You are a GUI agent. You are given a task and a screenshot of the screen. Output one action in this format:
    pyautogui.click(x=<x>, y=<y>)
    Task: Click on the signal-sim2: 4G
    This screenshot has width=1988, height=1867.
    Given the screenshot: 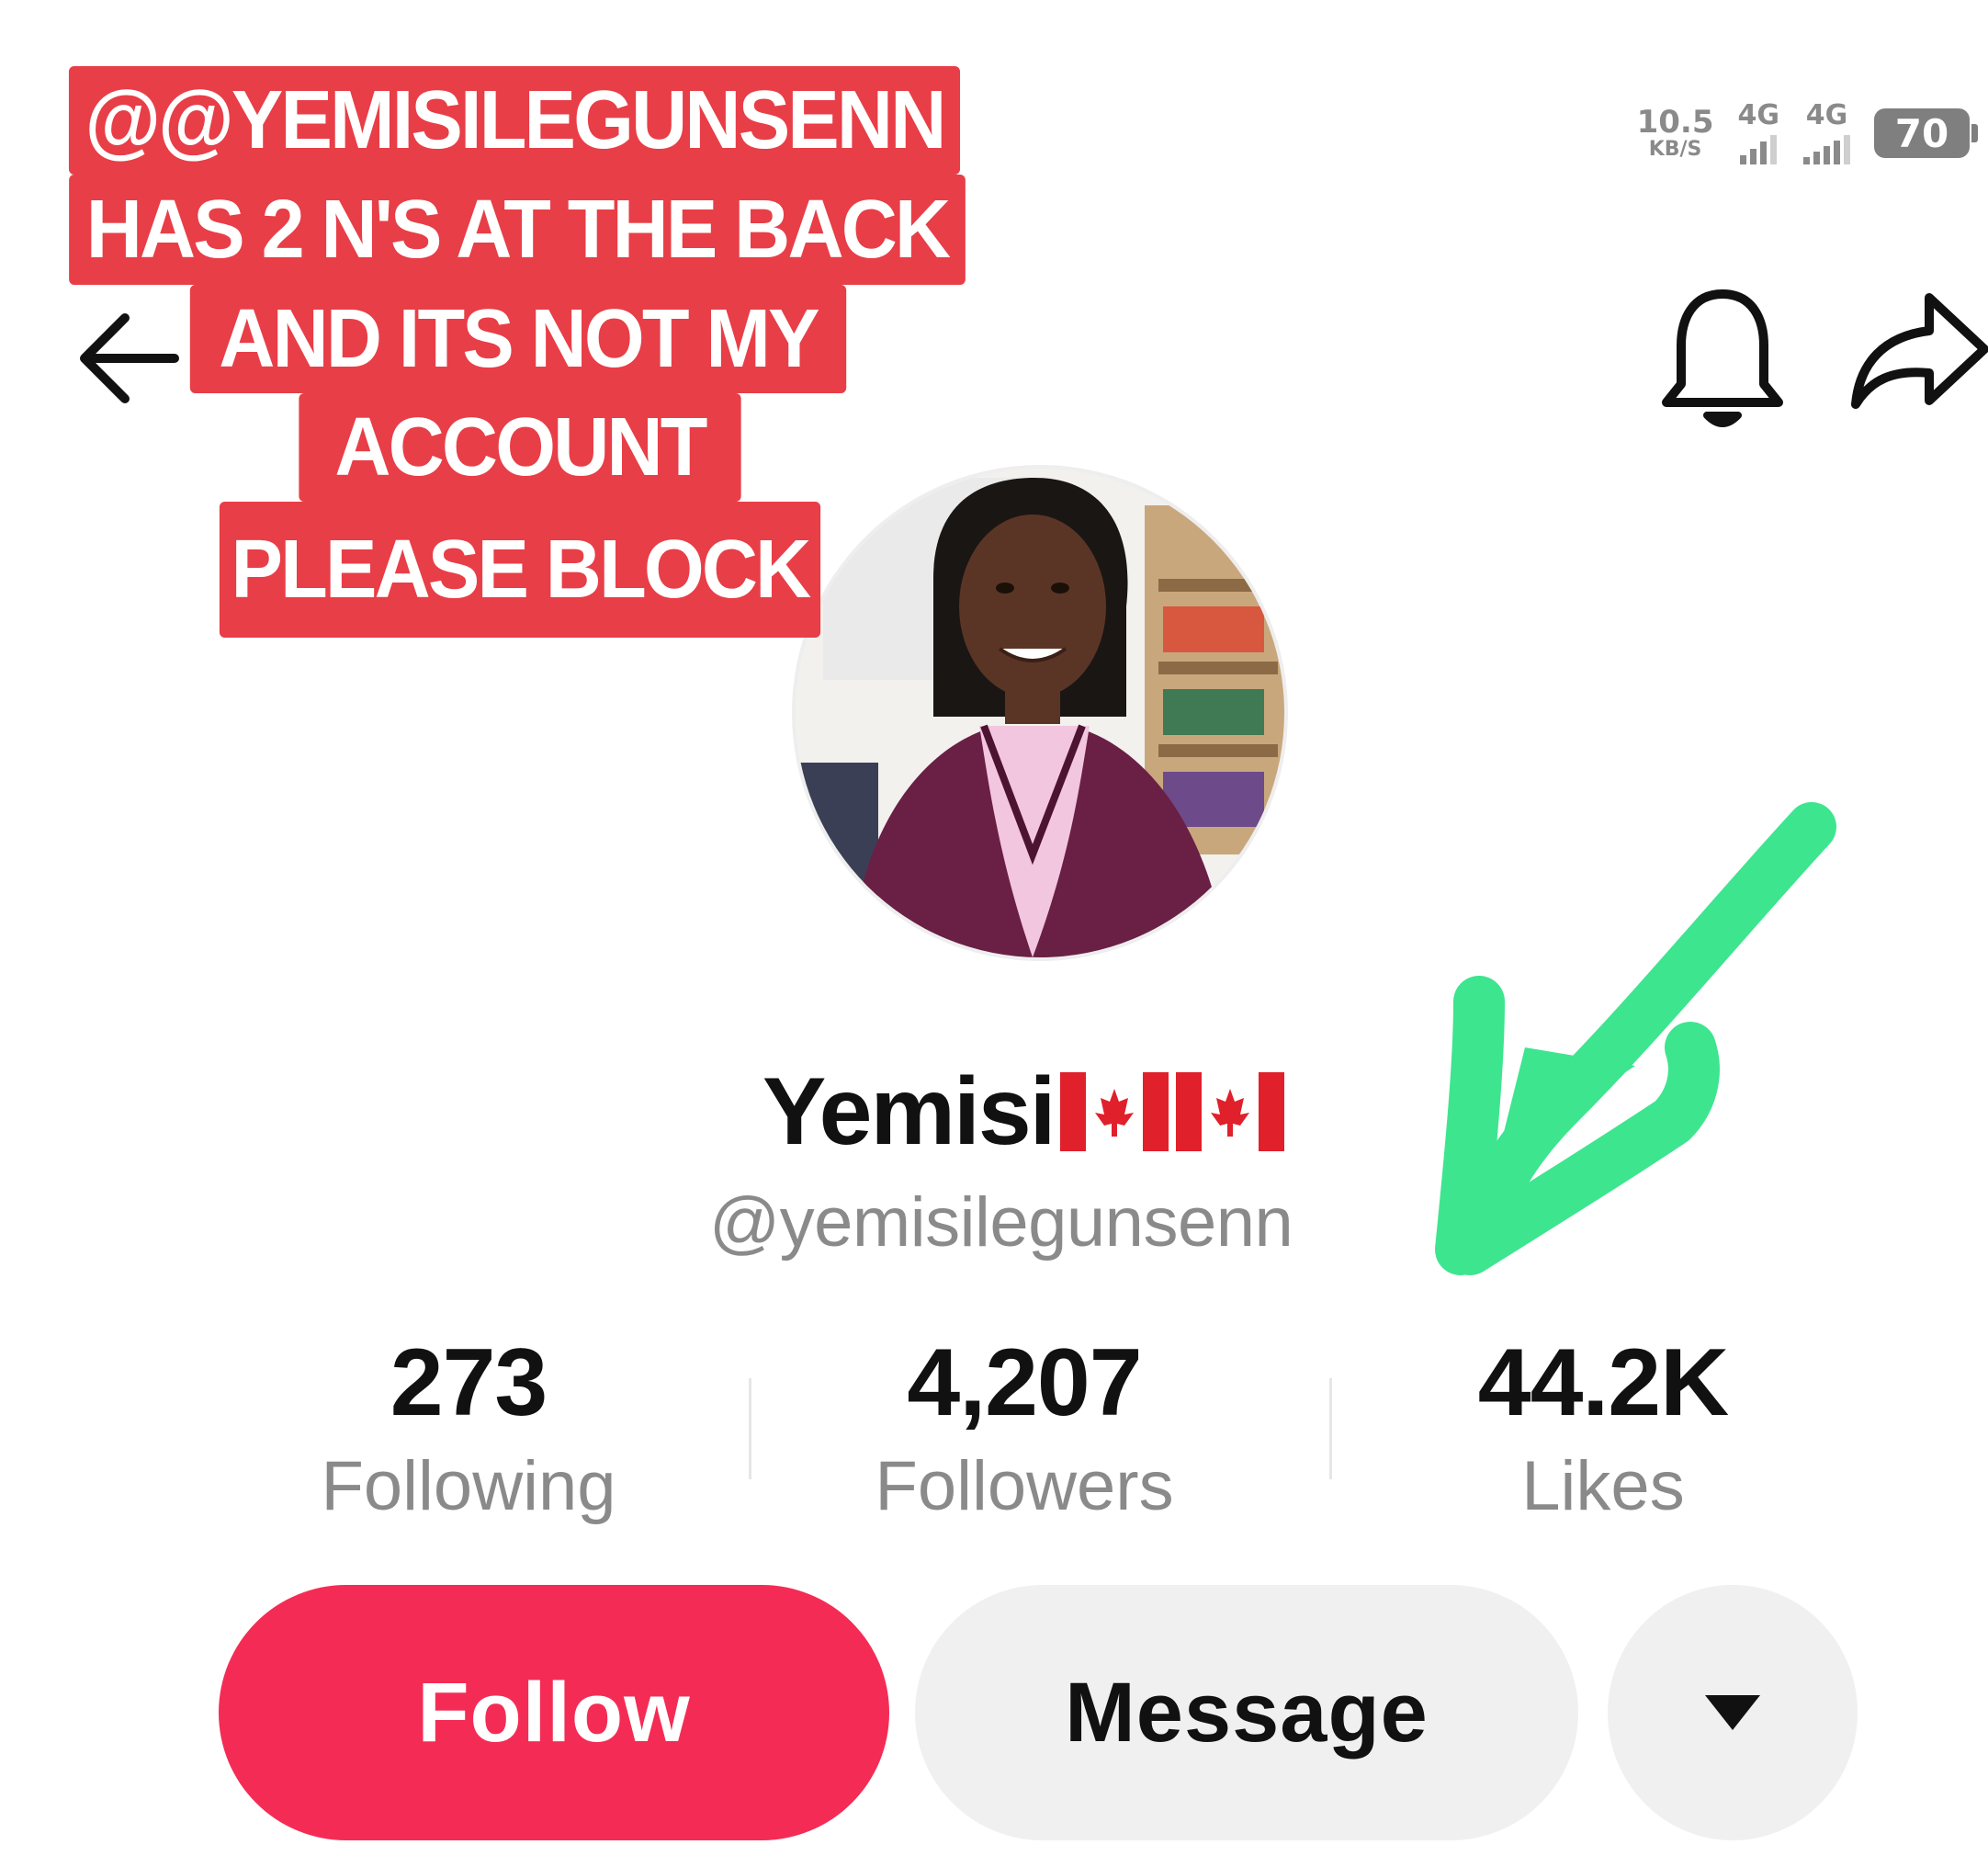 What is the action you would take?
    pyautogui.click(x=1826, y=133)
    